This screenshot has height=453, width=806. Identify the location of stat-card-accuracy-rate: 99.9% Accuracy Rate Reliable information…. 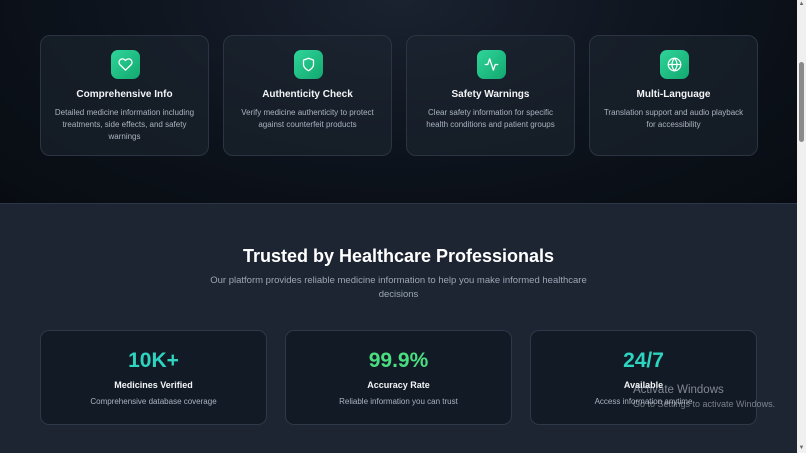
(398, 377).